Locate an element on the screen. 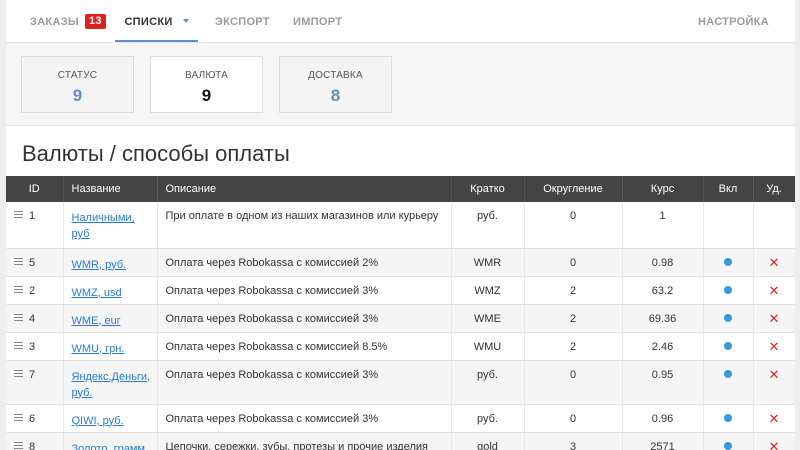 The height and width of the screenshot is (450, 800). currency-name-link: Наличными, руб is located at coordinates (103, 226).